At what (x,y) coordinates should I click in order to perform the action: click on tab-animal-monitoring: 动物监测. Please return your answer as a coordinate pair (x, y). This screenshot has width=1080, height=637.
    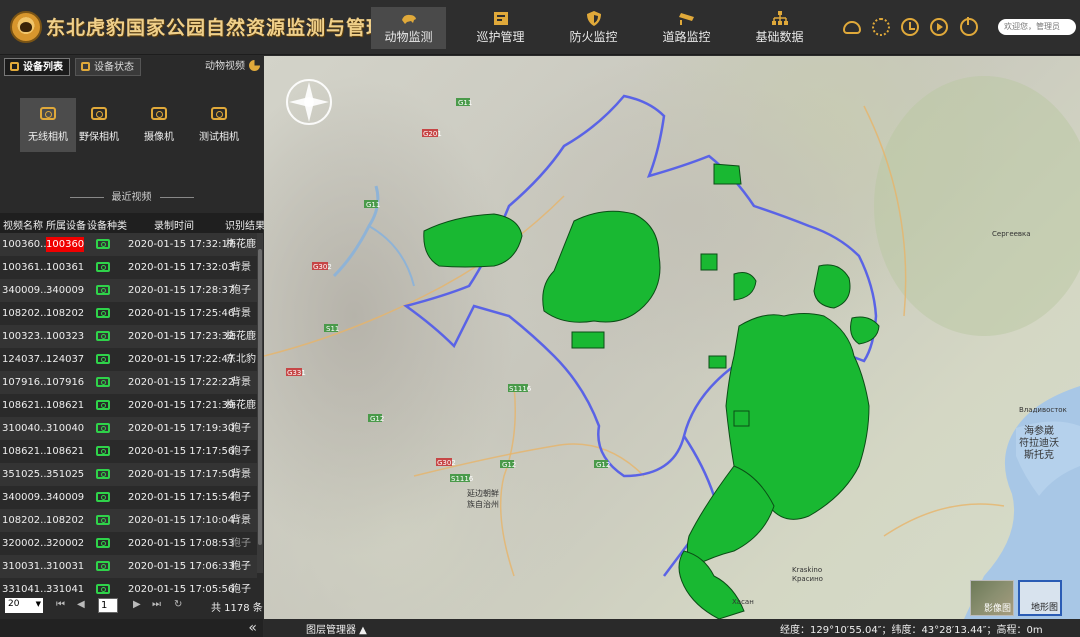
    Looking at the image, I should click on (408, 28).